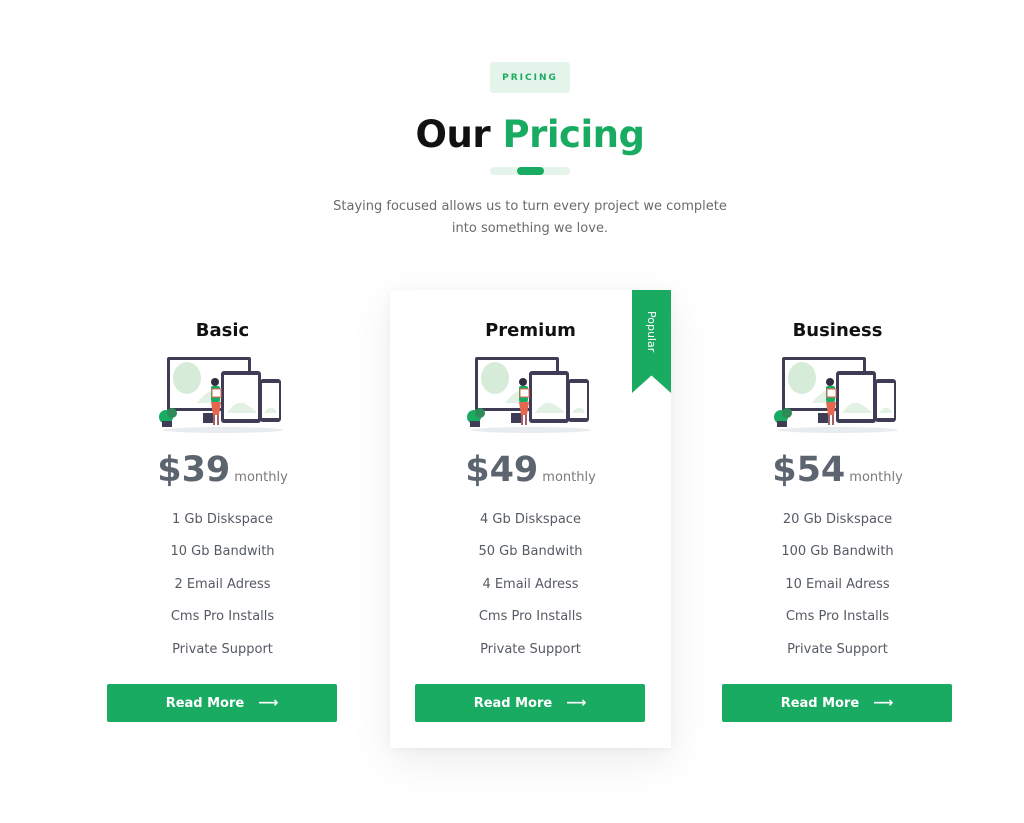  I want to click on feature-item: 100 Gb Bandwith, so click(837, 552).